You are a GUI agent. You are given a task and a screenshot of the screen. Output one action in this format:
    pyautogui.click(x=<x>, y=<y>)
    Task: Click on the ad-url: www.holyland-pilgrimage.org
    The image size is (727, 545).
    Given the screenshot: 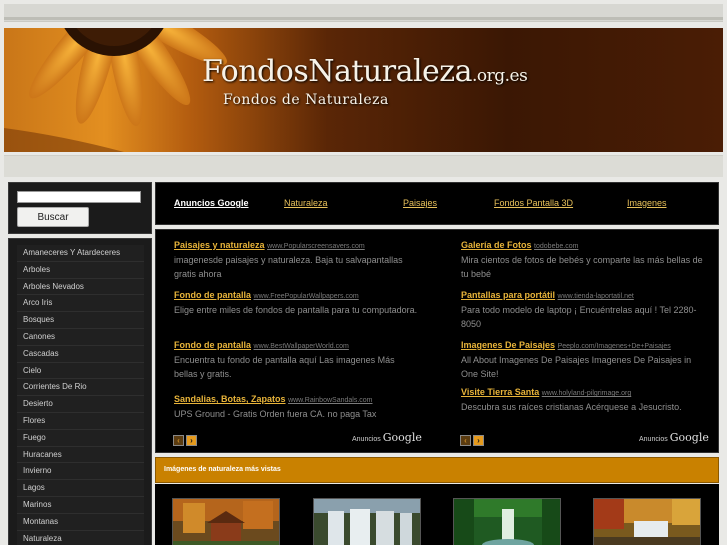 What is the action you would take?
    pyautogui.click(x=587, y=393)
    